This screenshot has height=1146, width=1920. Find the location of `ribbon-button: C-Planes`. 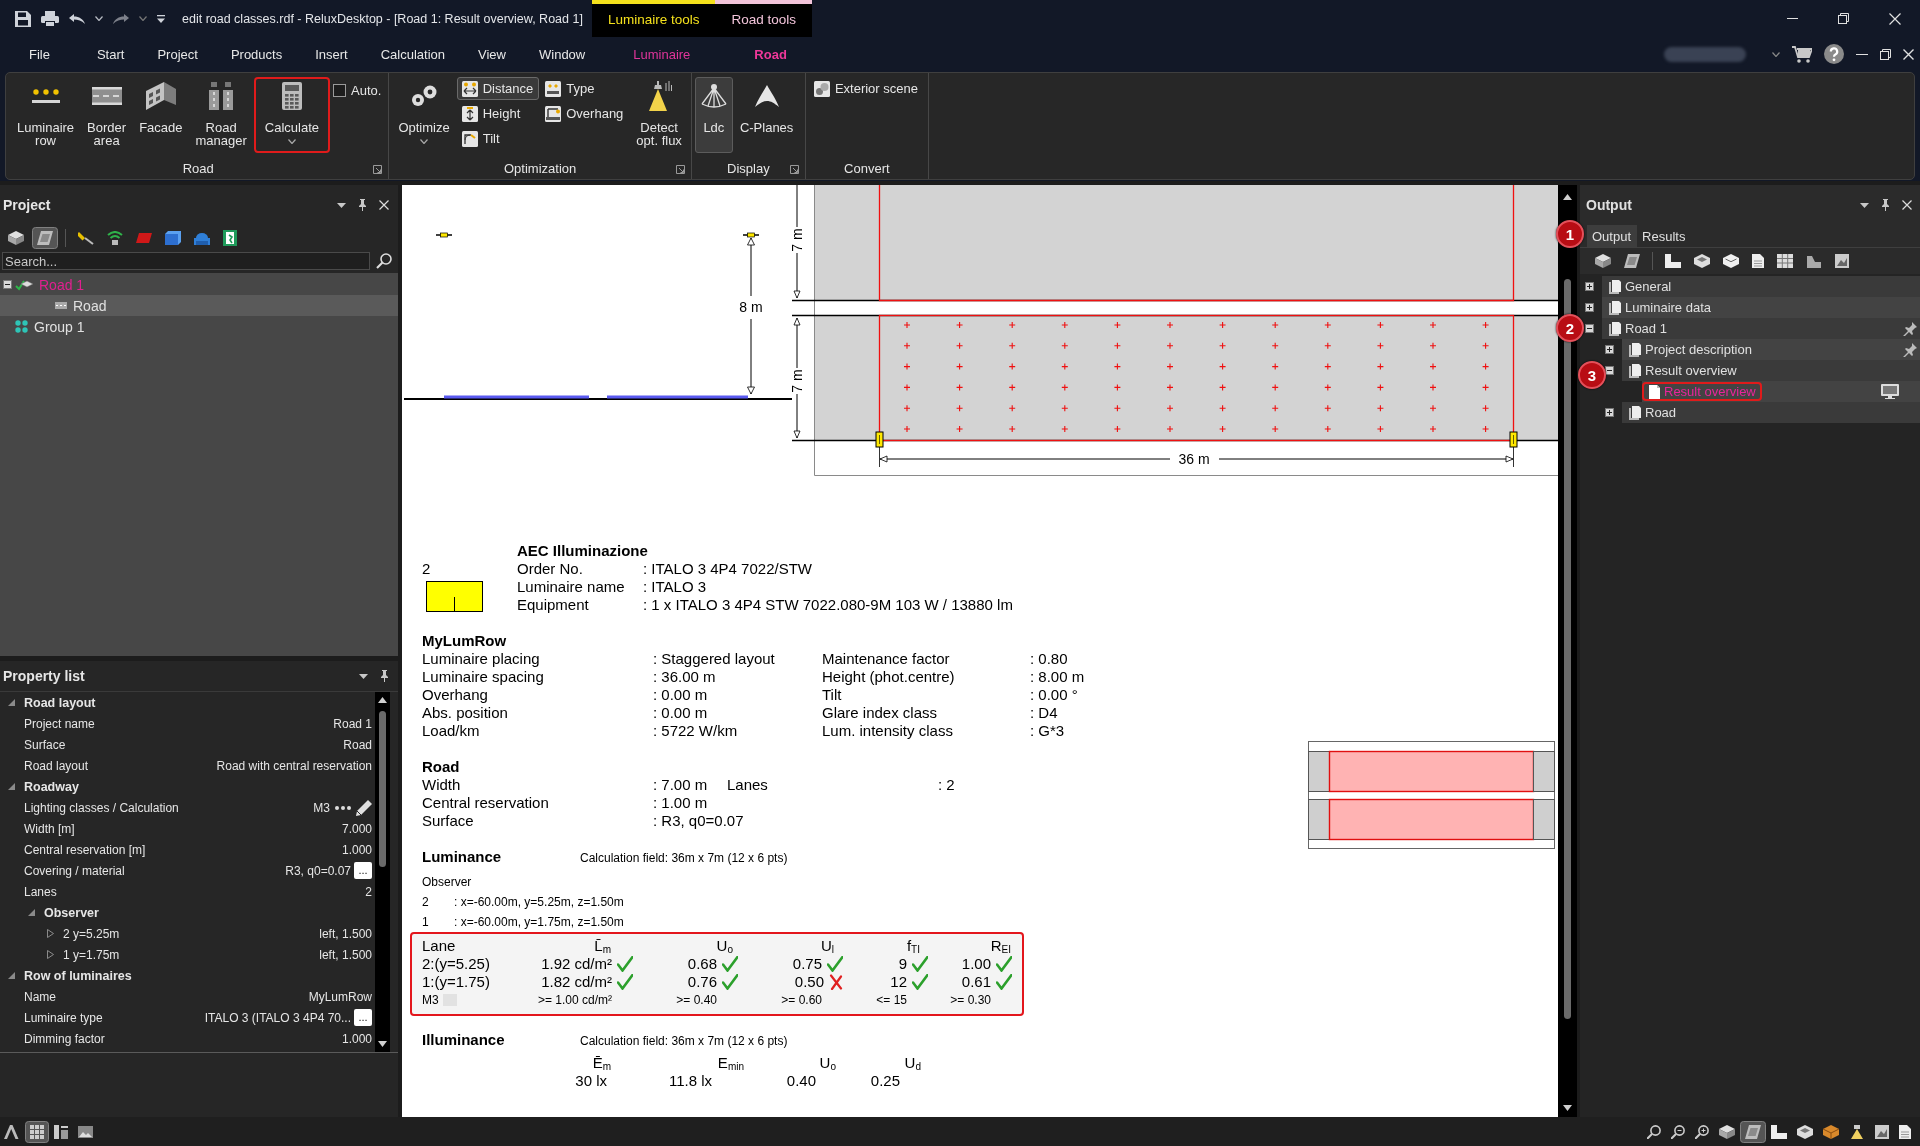

ribbon-button: C-Planes is located at coordinates (766, 115).